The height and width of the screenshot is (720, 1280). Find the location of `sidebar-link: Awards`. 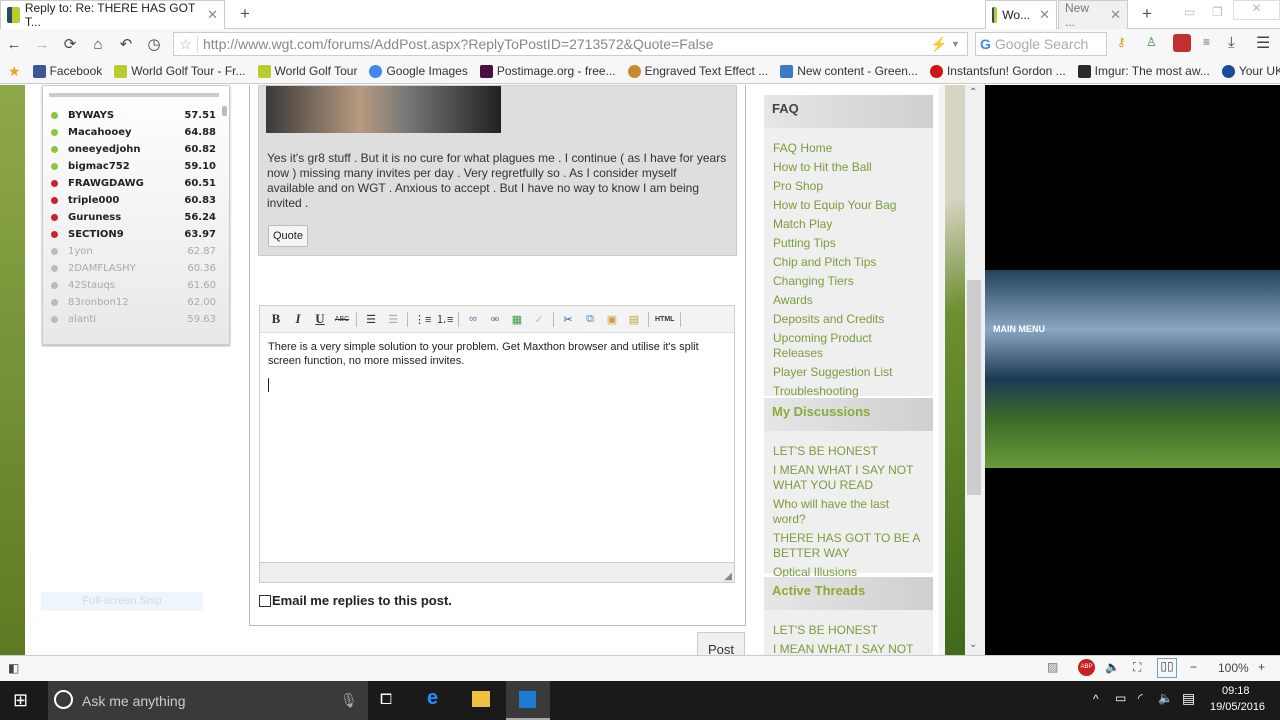

sidebar-link: Awards is located at coordinates (848, 300).